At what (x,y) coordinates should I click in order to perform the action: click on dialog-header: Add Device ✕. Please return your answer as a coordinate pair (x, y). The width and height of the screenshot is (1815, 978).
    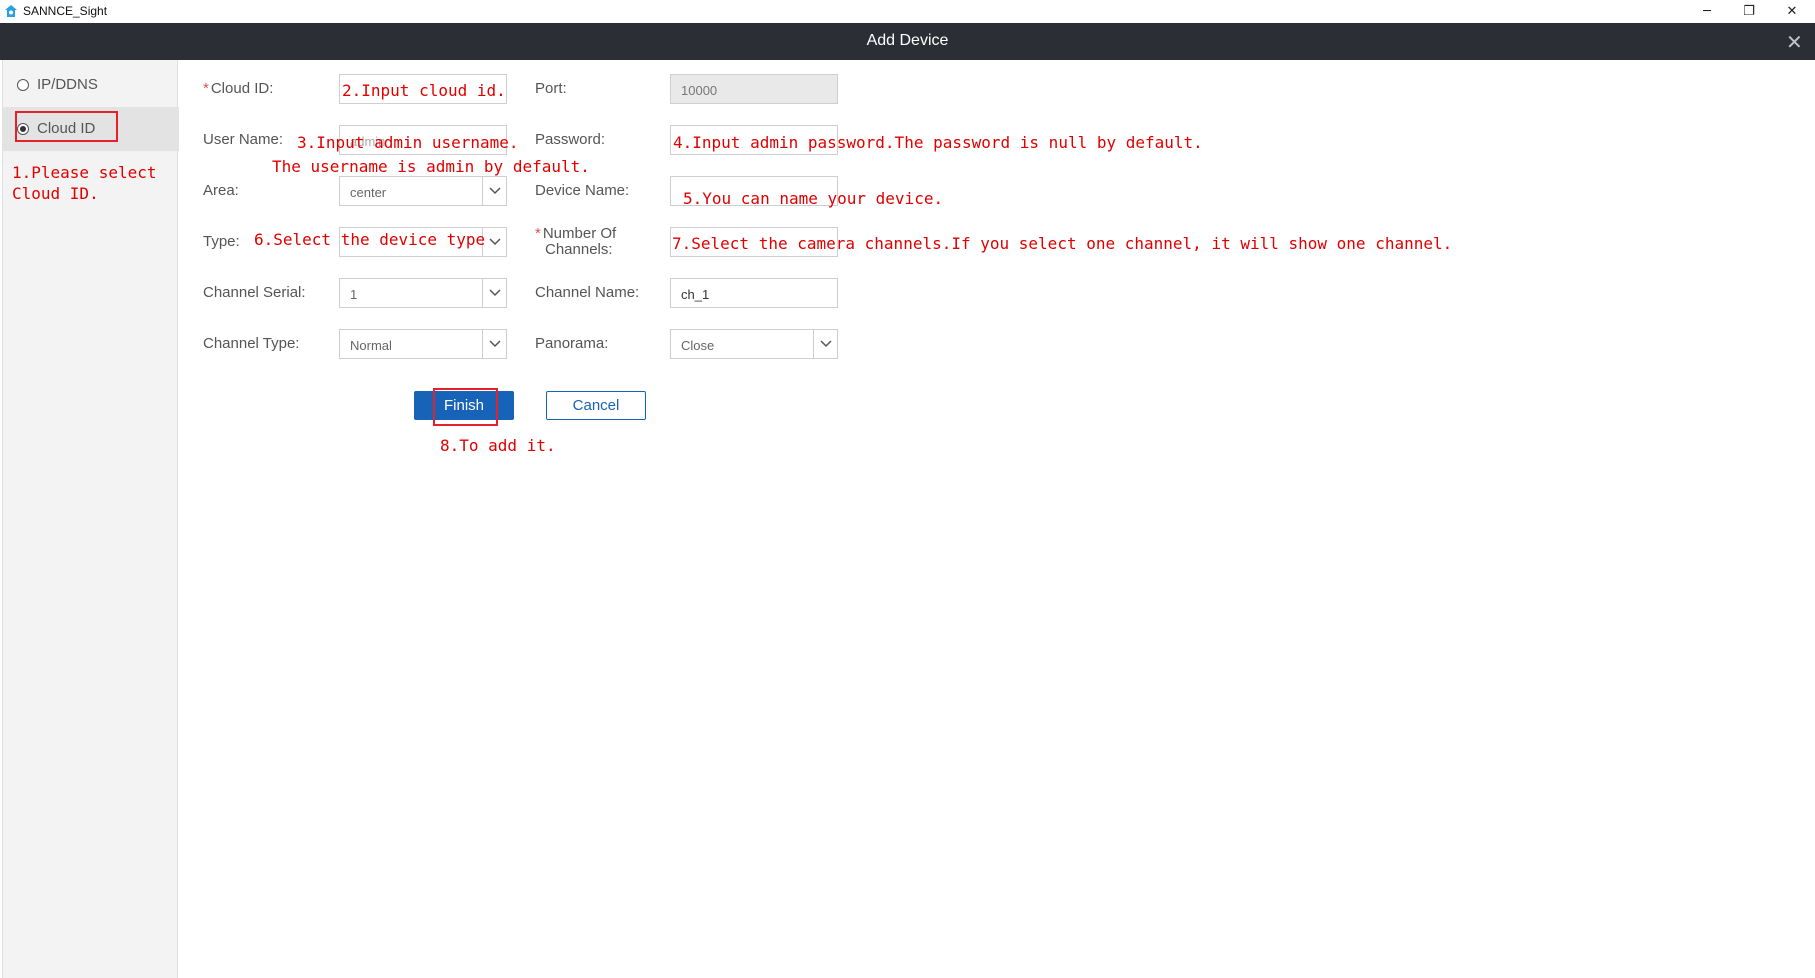
    Looking at the image, I should click on (907, 41).